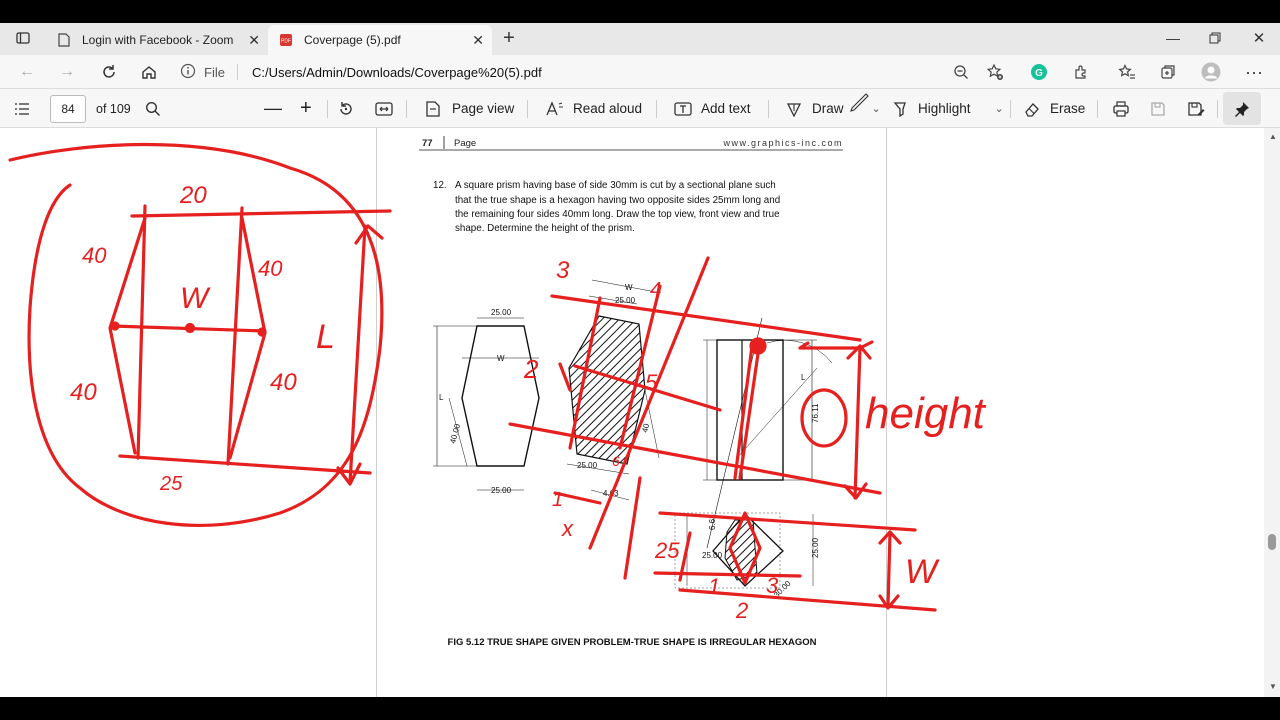  I want to click on draw-icon, so click(794, 109).